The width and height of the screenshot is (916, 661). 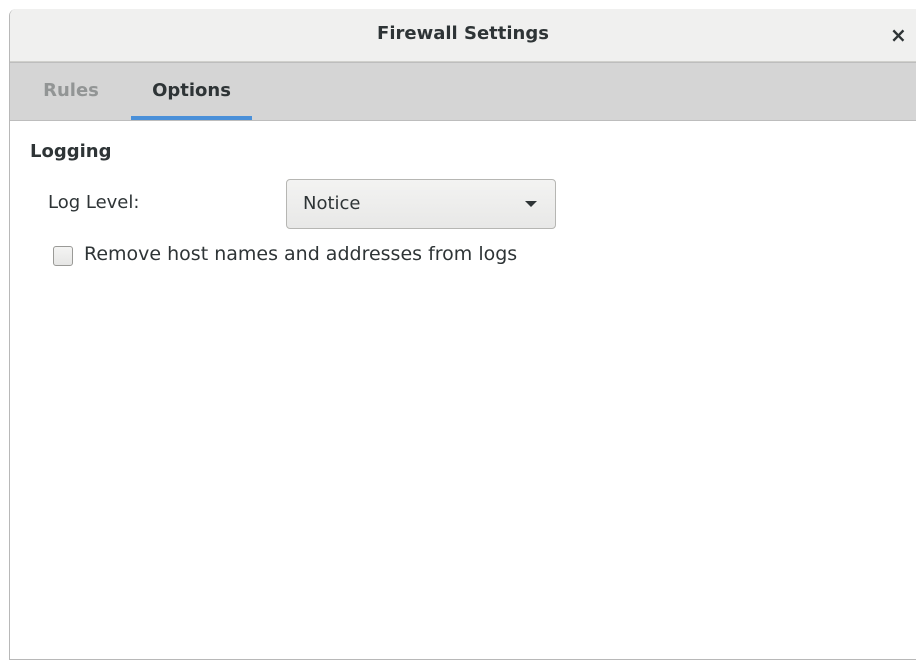 I want to click on title-bar: Firewall Settings ×, so click(x=463, y=35).